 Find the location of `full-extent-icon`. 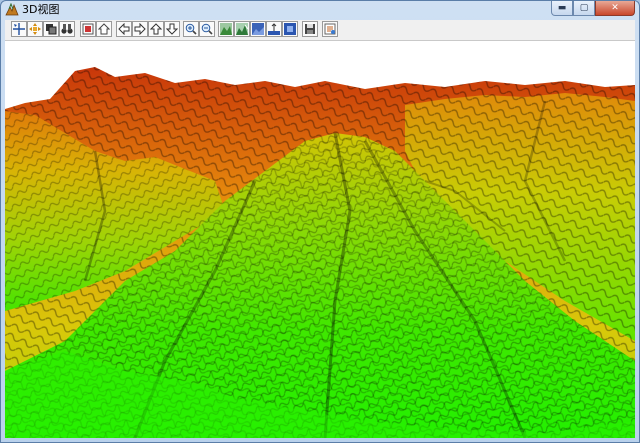

full-extent-icon is located at coordinates (88, 29).